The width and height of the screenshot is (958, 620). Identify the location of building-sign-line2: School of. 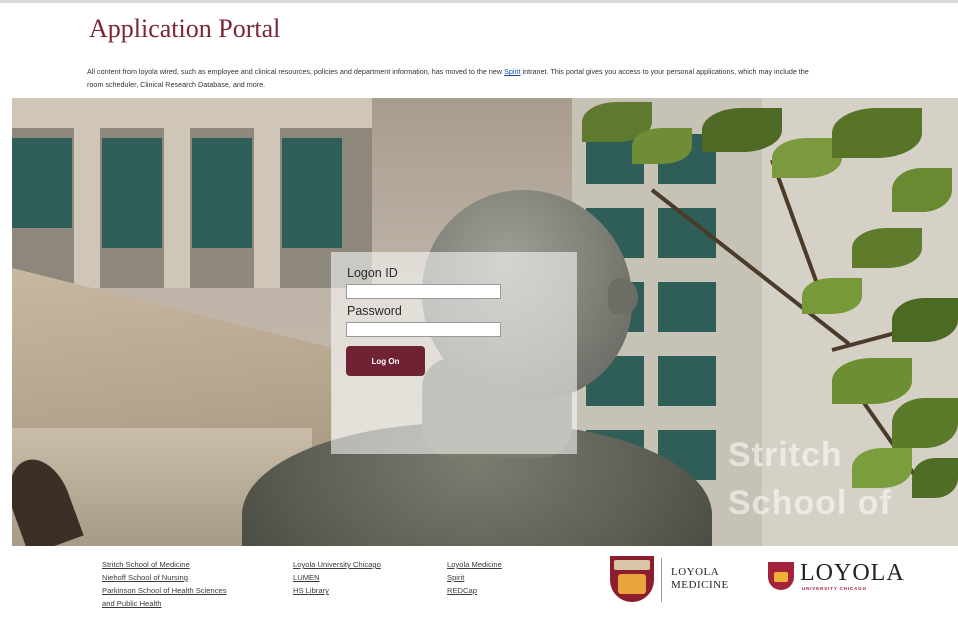
(810, 503).